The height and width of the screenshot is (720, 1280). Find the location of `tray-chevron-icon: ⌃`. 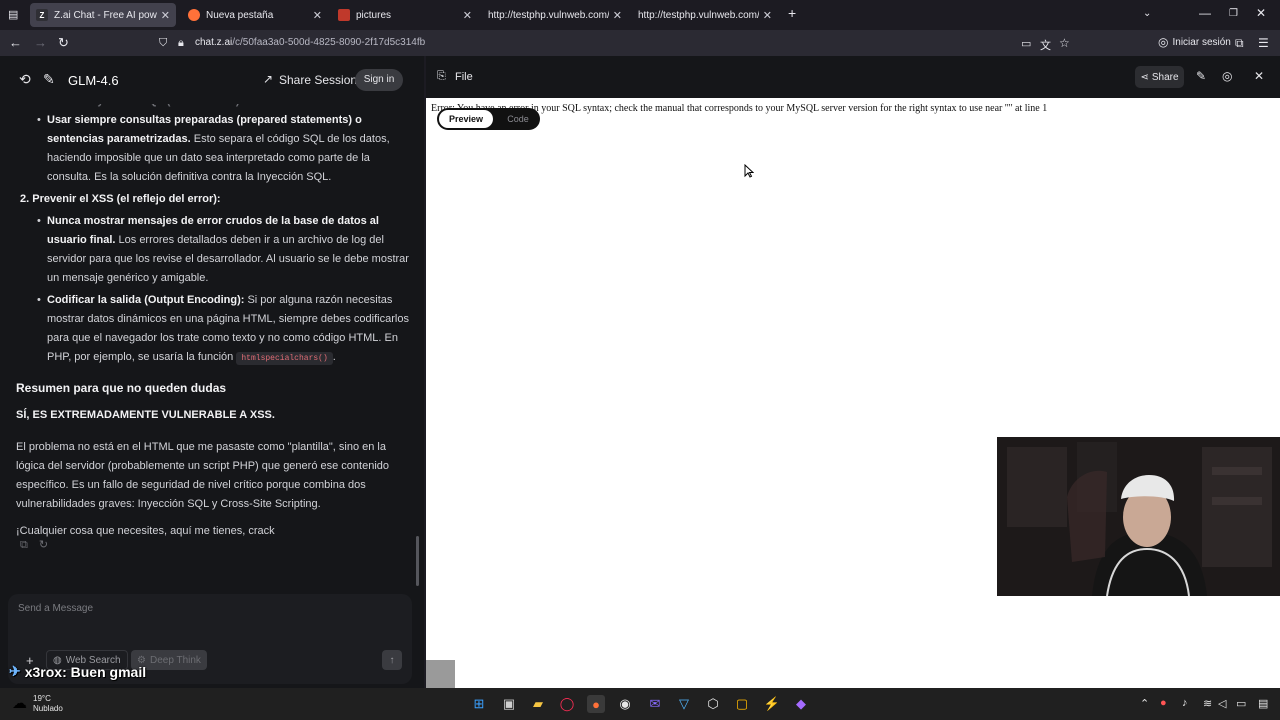

tray-chevron-icon: ⌃ is located at coordinates (1144, 703).